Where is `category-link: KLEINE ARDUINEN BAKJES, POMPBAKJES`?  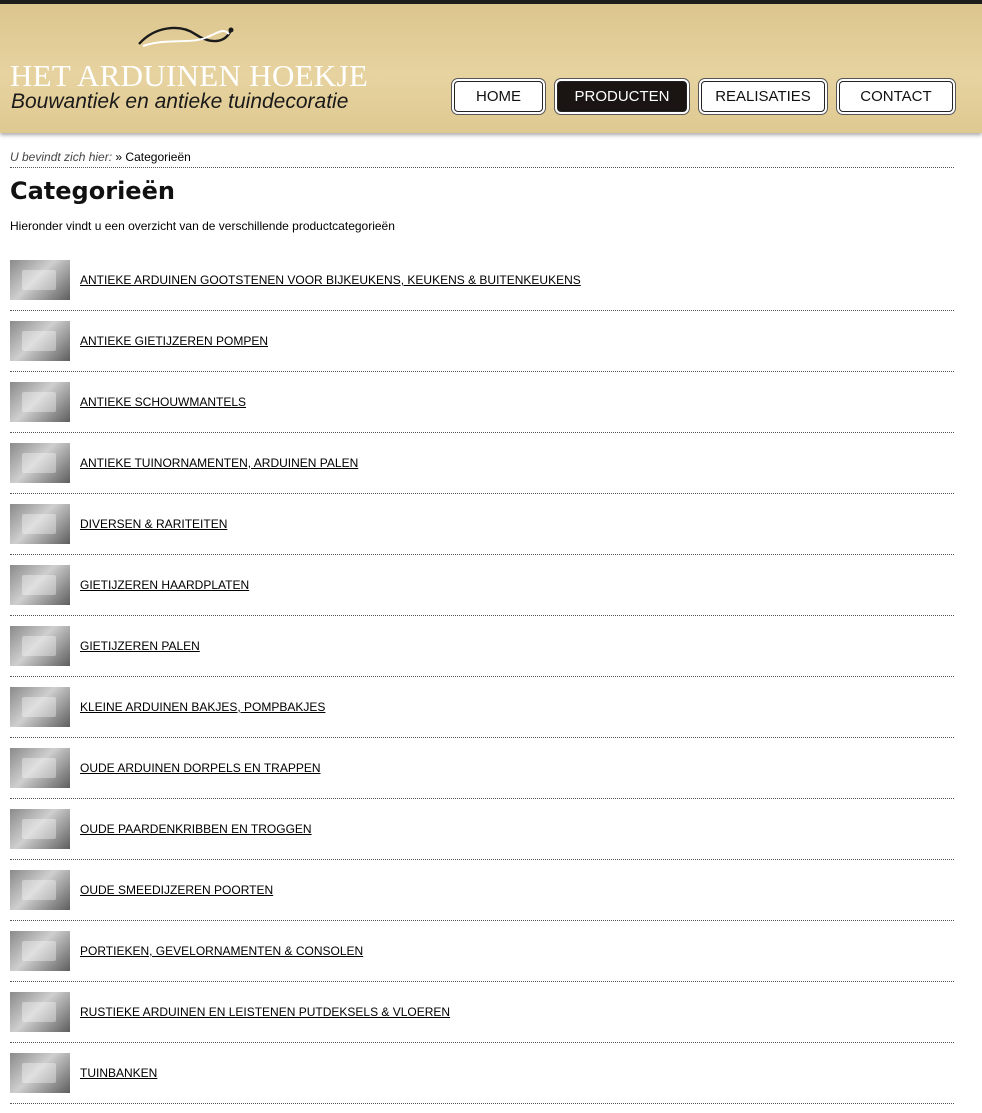
category-link: KLEINE ARDUINEN BAKJES, POMPBAKJES is located at coordinates (202, 707).